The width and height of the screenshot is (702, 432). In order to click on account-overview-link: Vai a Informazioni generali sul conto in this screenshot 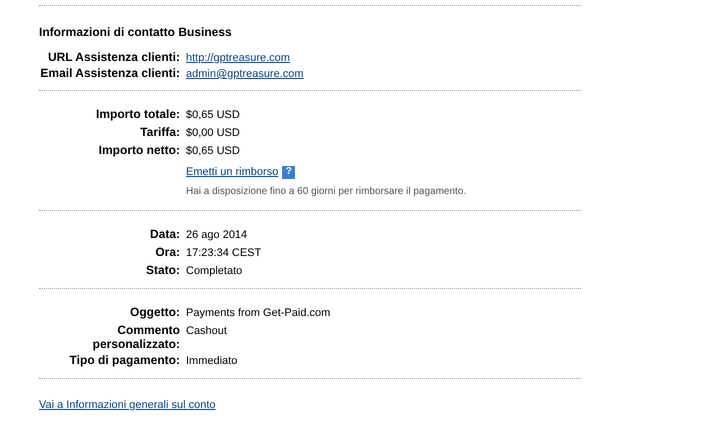, I will do `click(127, 405)`.